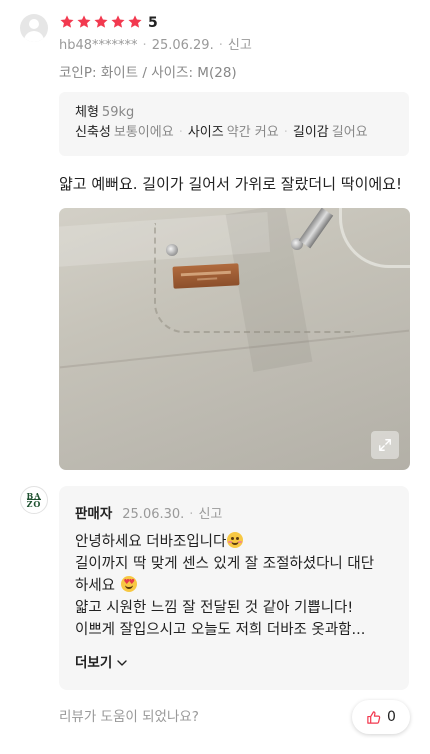  I want to click on expand-button, so click(385, 445).